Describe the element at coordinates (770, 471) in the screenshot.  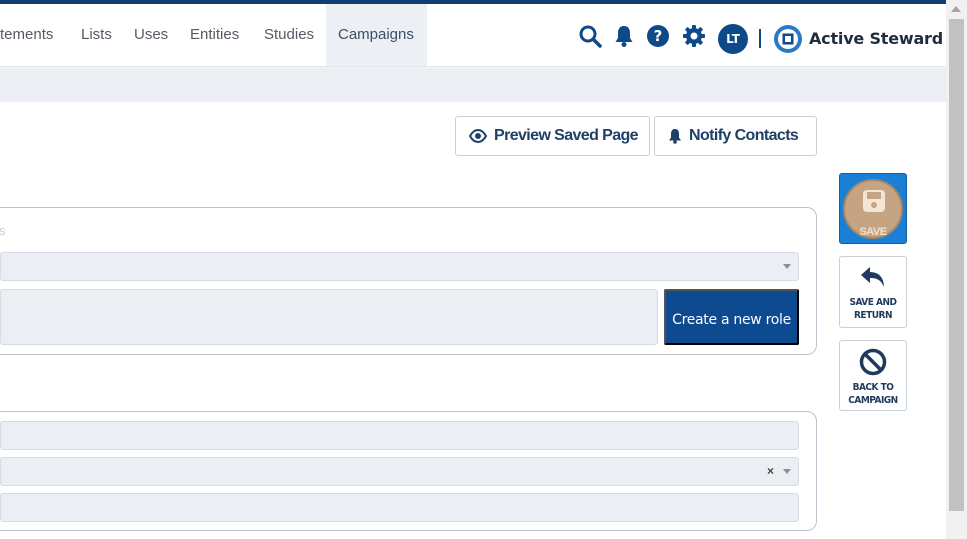
I see `clear-selection-icon: ×` at that location.